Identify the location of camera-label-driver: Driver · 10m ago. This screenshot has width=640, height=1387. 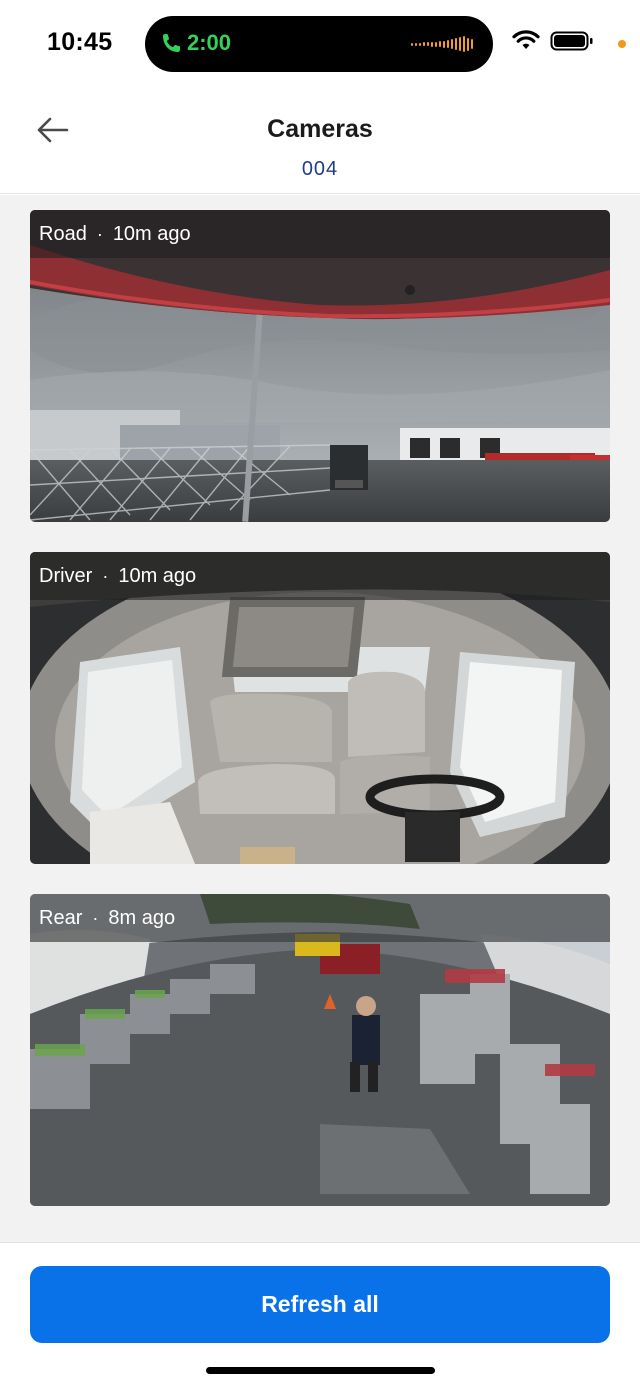
(320, 576).